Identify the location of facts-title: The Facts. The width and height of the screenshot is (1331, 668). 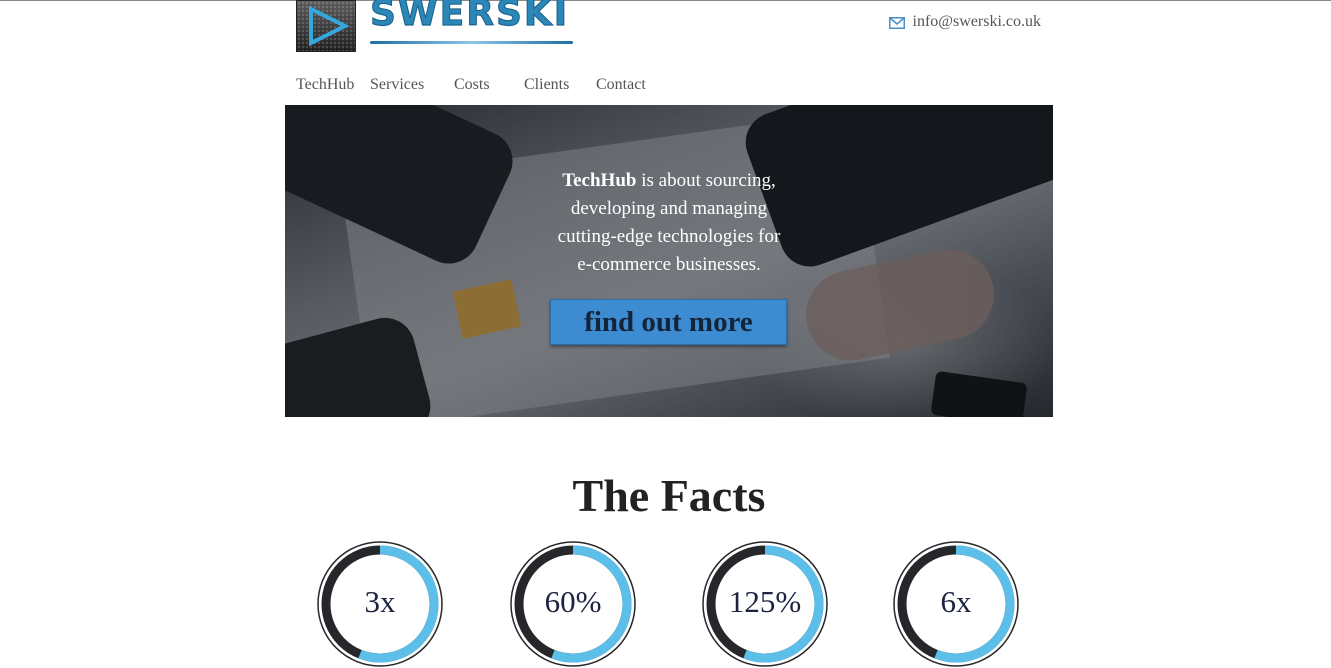
(669, 495).